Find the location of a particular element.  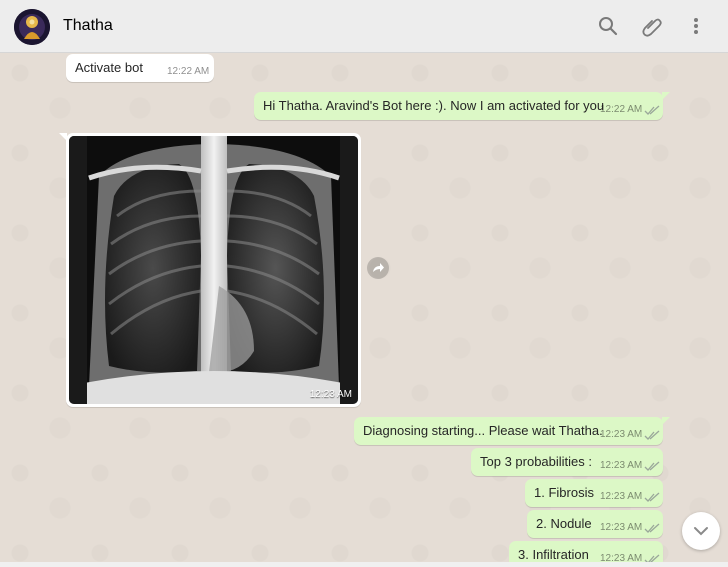

message-outgoing: 3. Infiltration 12:23 AM is located at coordinates (586, 552).